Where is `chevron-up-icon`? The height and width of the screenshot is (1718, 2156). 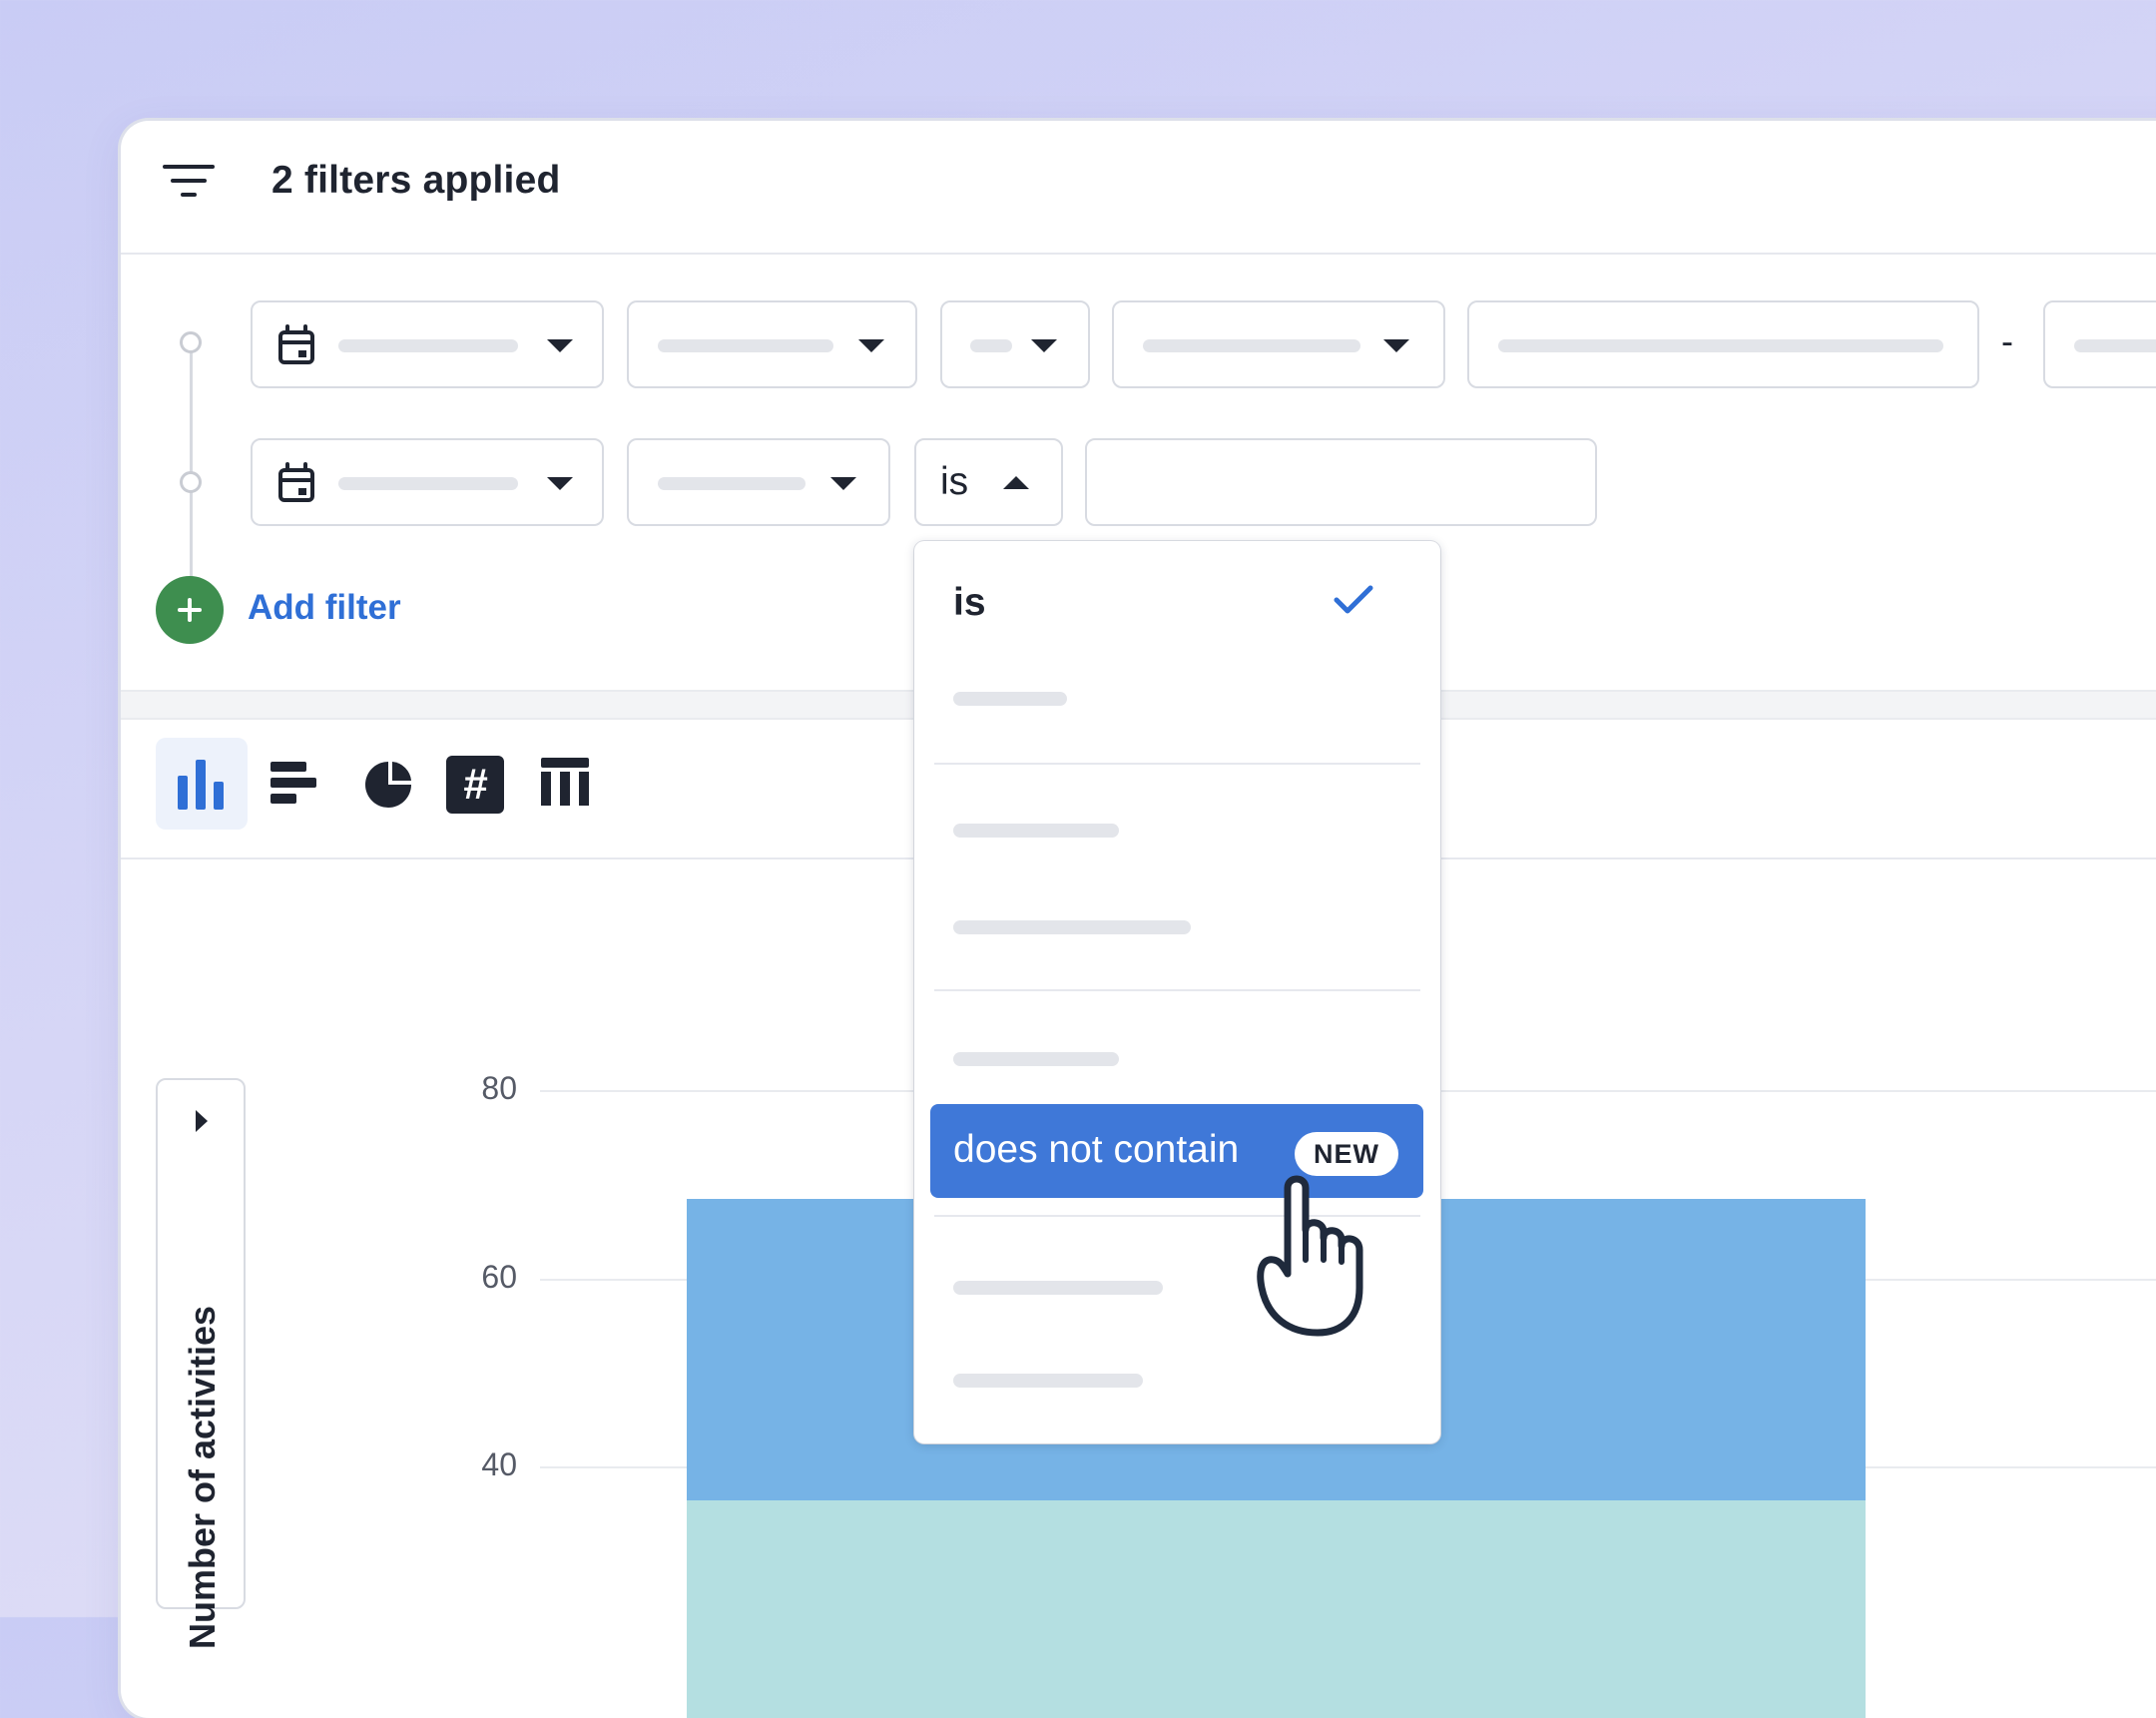
chevron-up-icon is located at coordinates (1016, 482).